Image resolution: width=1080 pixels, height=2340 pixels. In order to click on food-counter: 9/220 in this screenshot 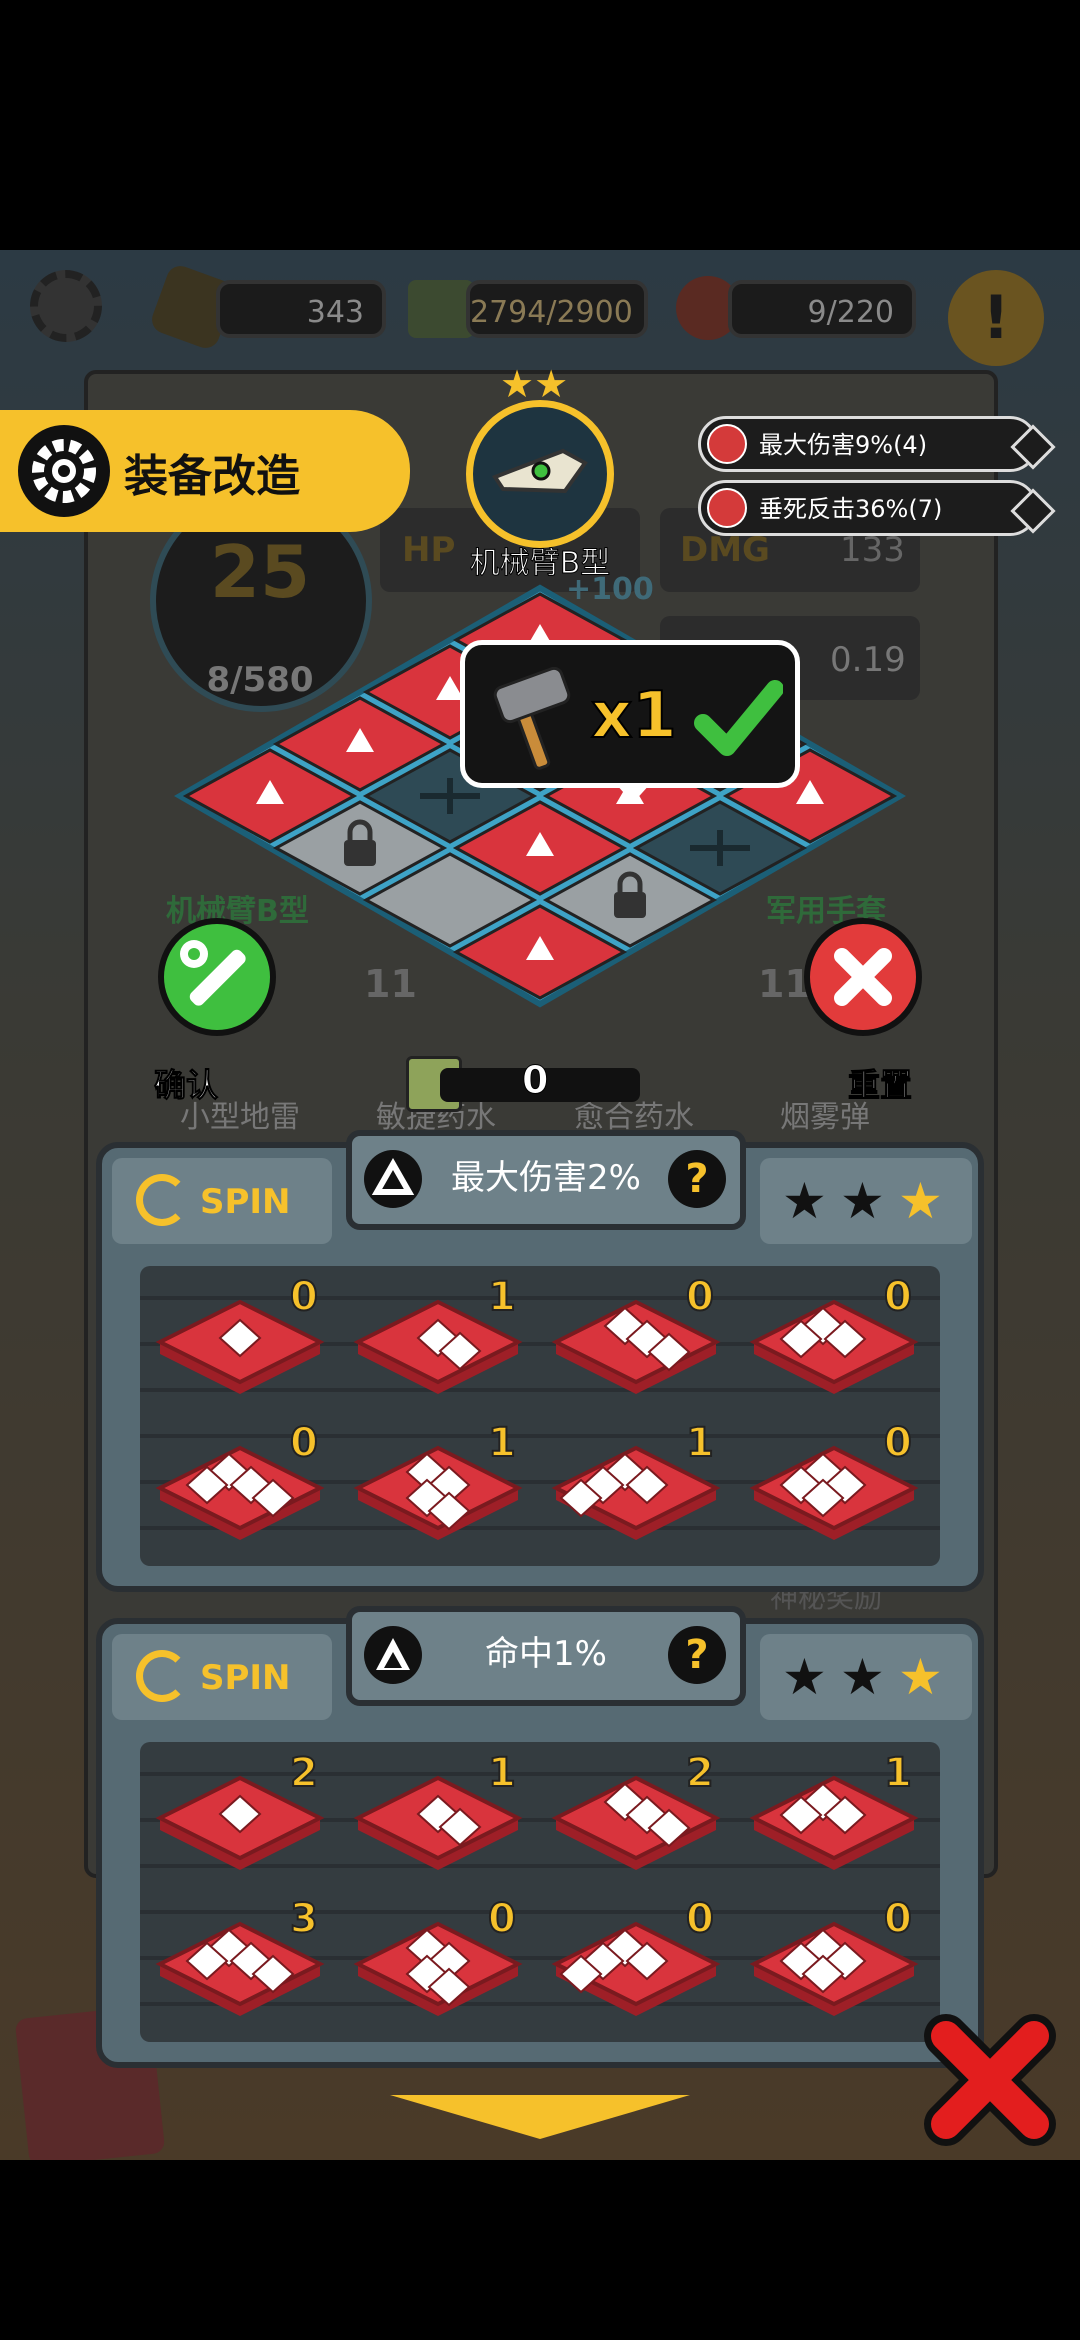, I will do `click(822, 309)`.